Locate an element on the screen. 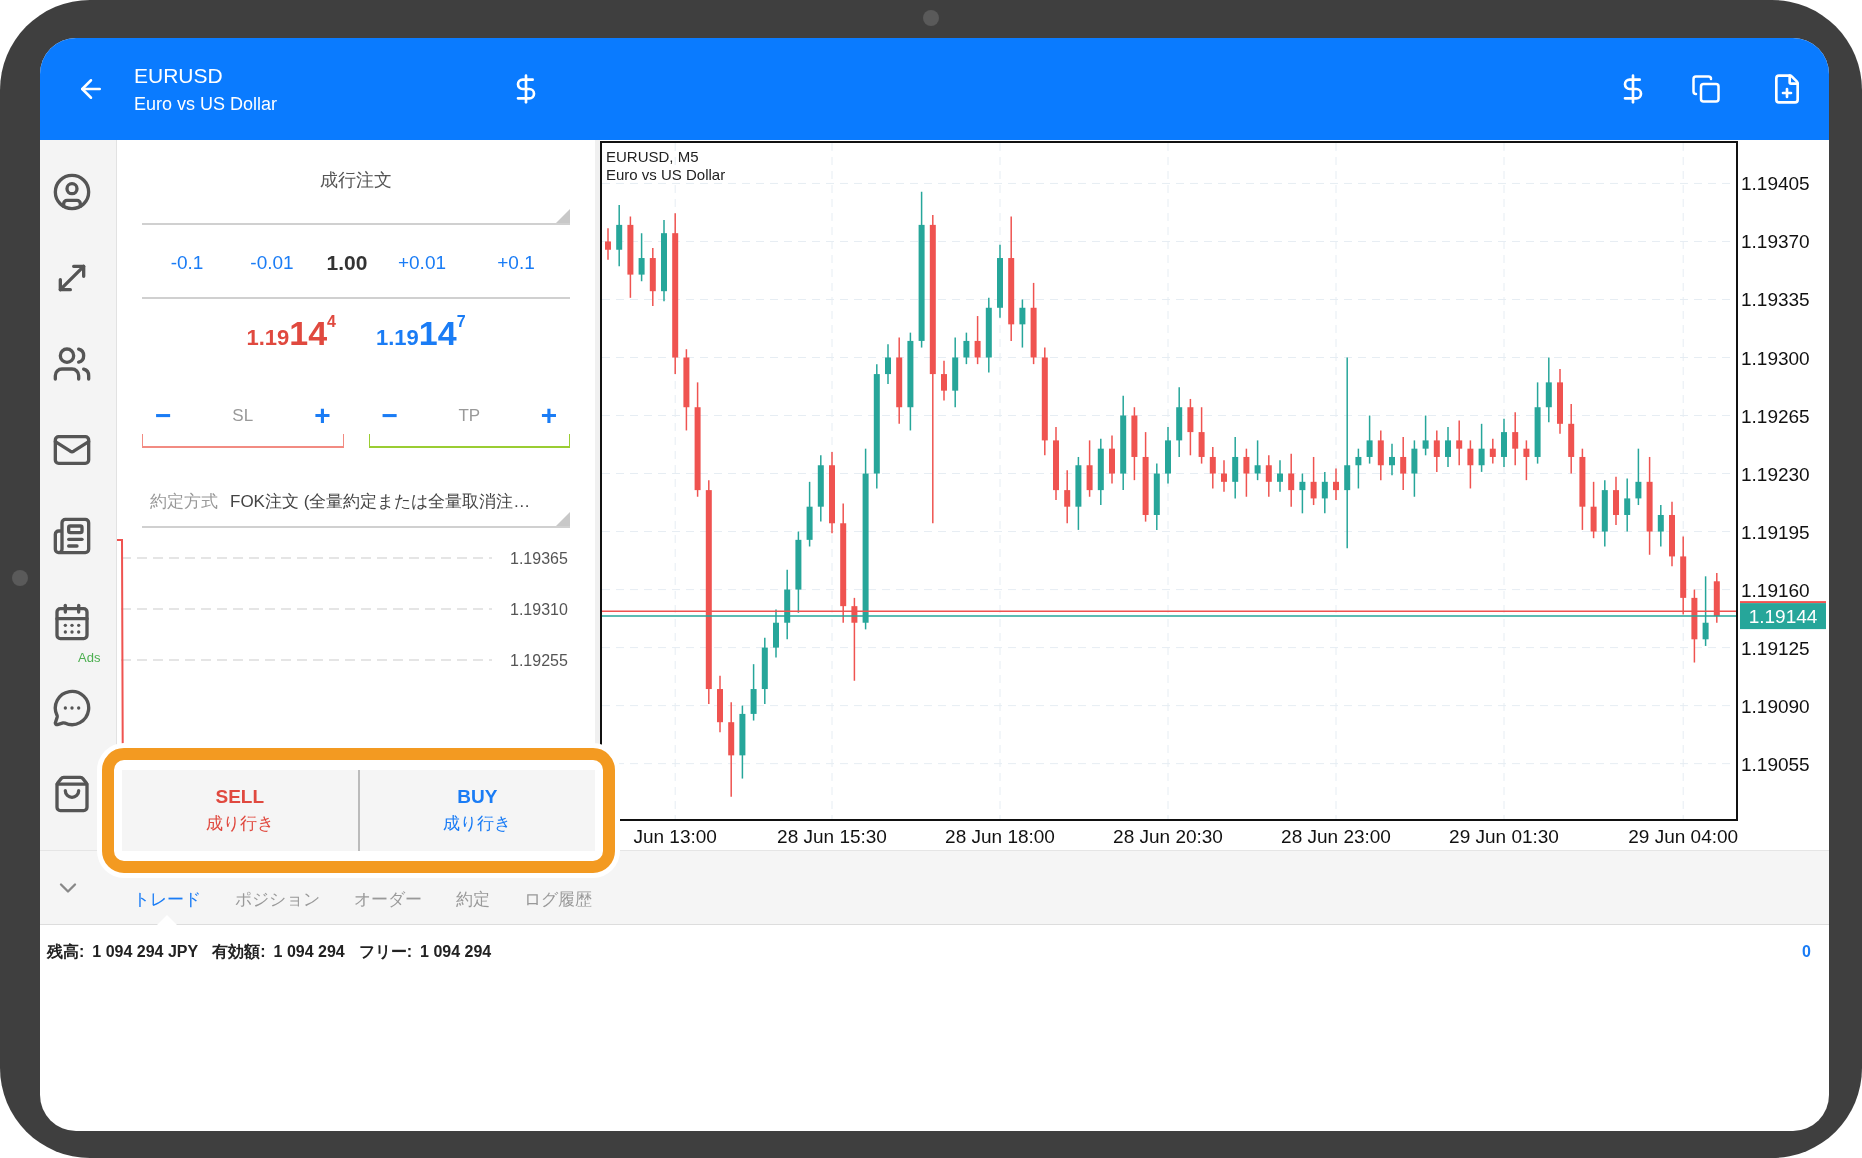 The image size is (1862, 1158). free-margin-label: フリー: is located at coordinates (385, 951).